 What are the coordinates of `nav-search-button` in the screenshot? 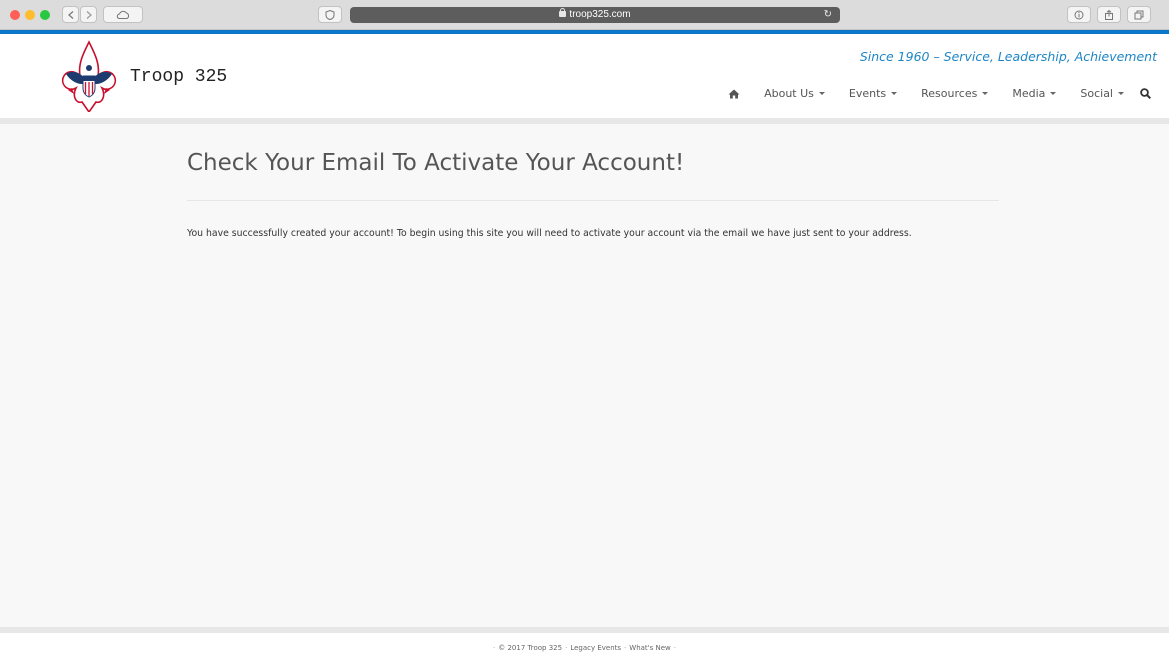 It's located at (1145, 93).